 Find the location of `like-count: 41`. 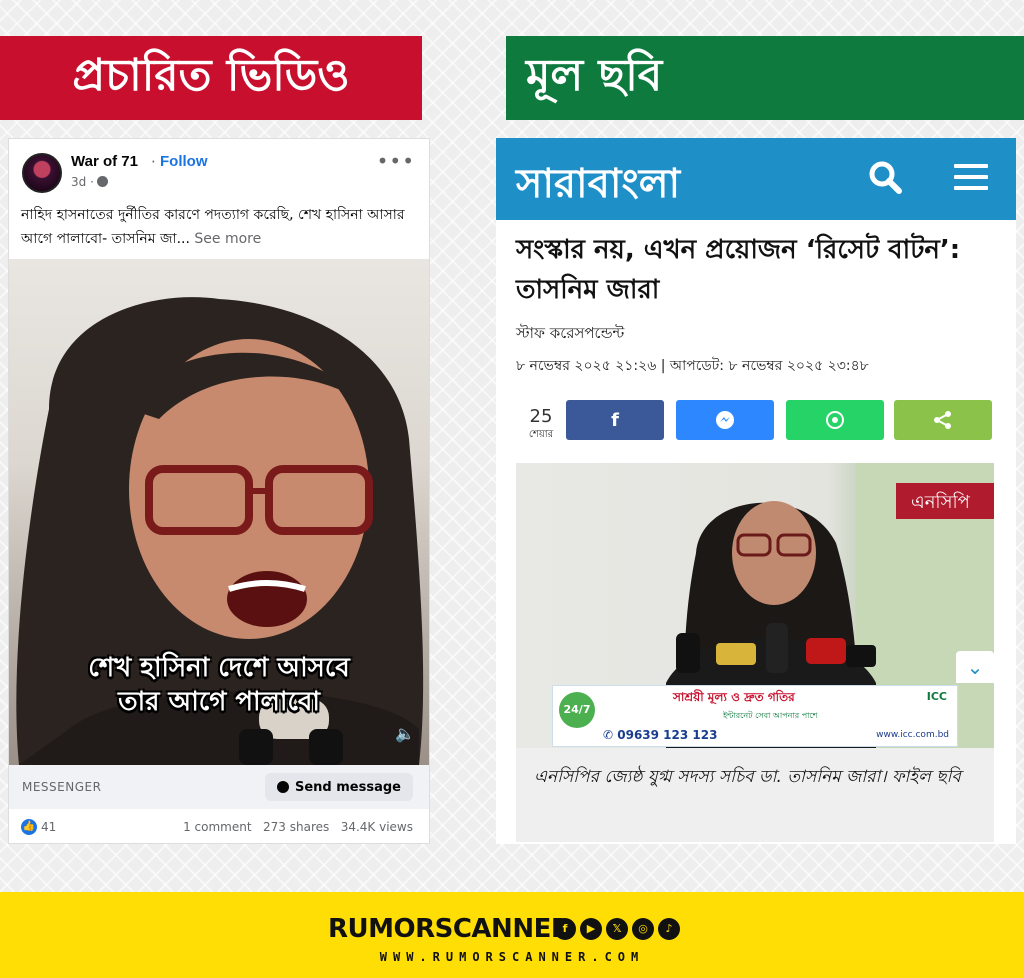

like-count: 41 is located at coordinates (48, 827).